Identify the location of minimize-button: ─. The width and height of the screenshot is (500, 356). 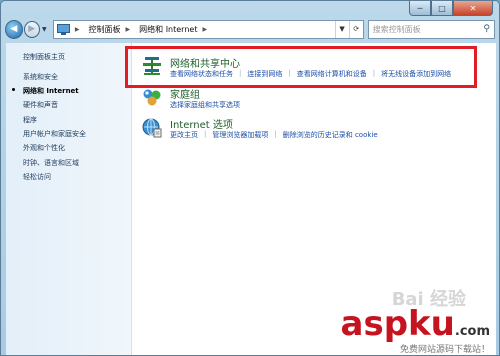
(420, 8).